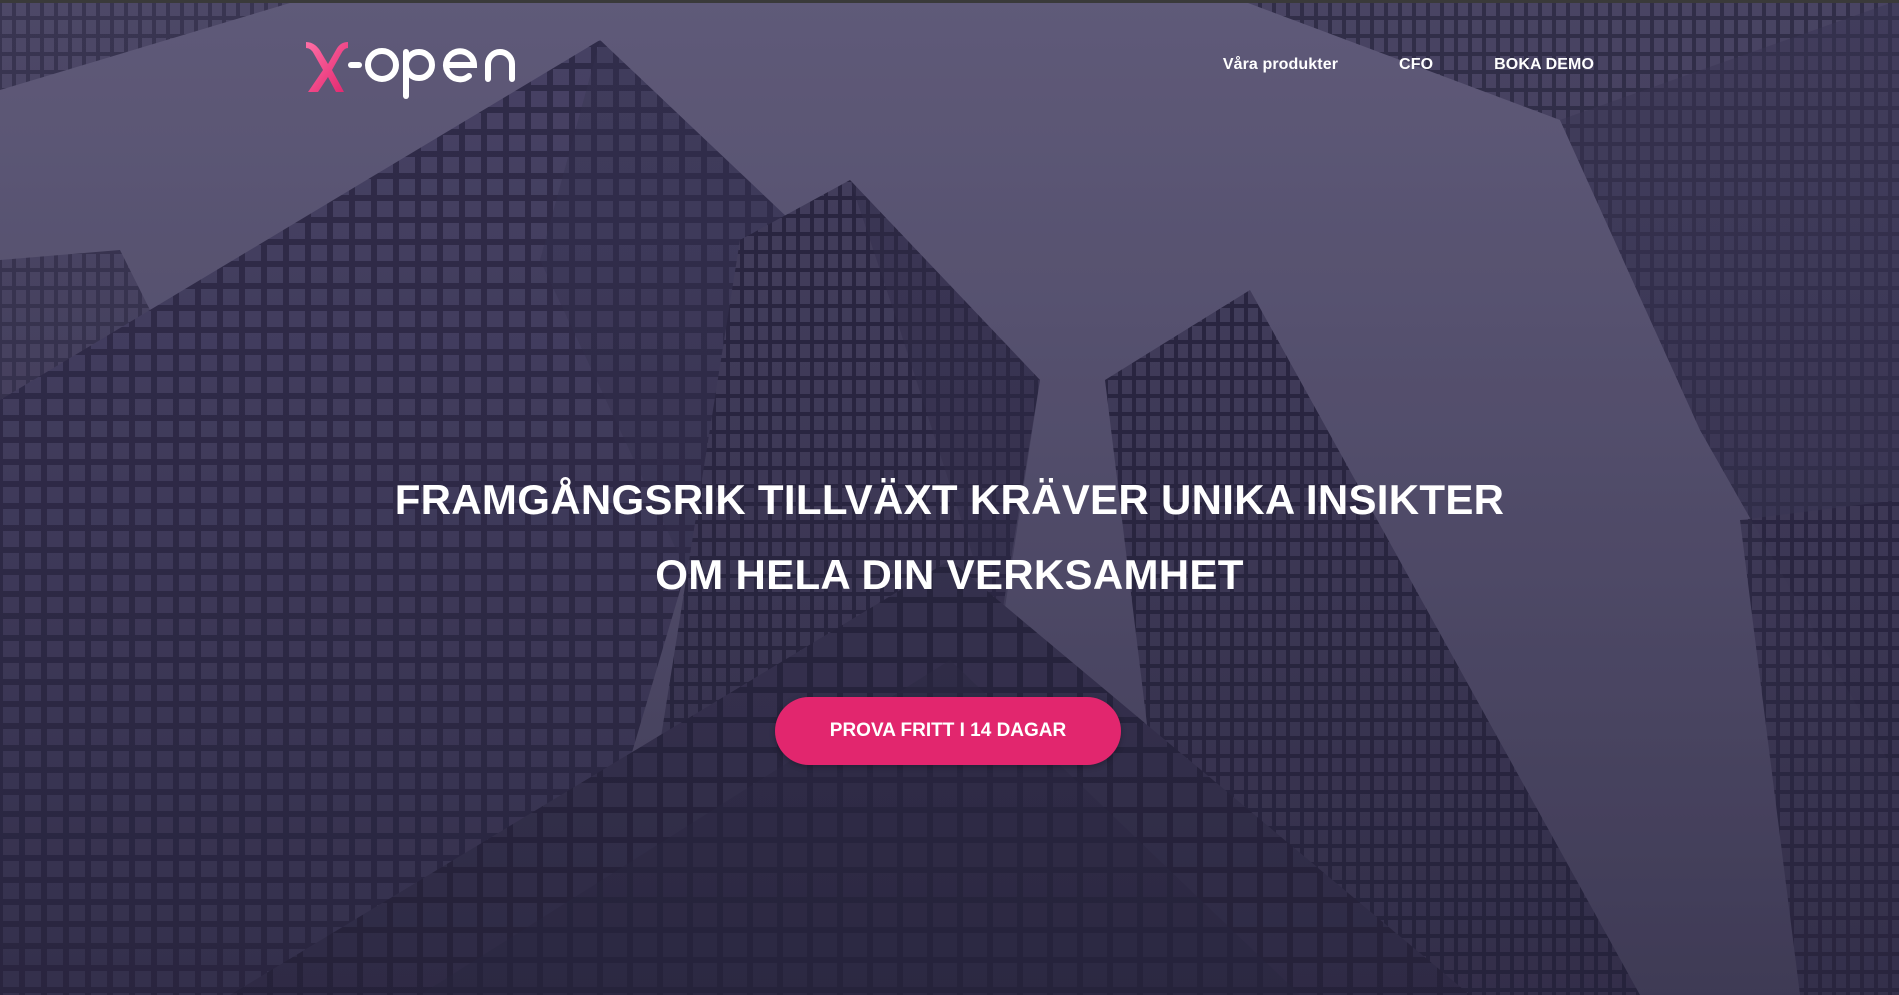 The height and width of the screenshot is (995, 1899). What do you see at coordinates (1378, 65) in the screenshot?
I see `main-navigation: Våra produkter CFO BOKA DEMO` at bounding box center [1378, 65].